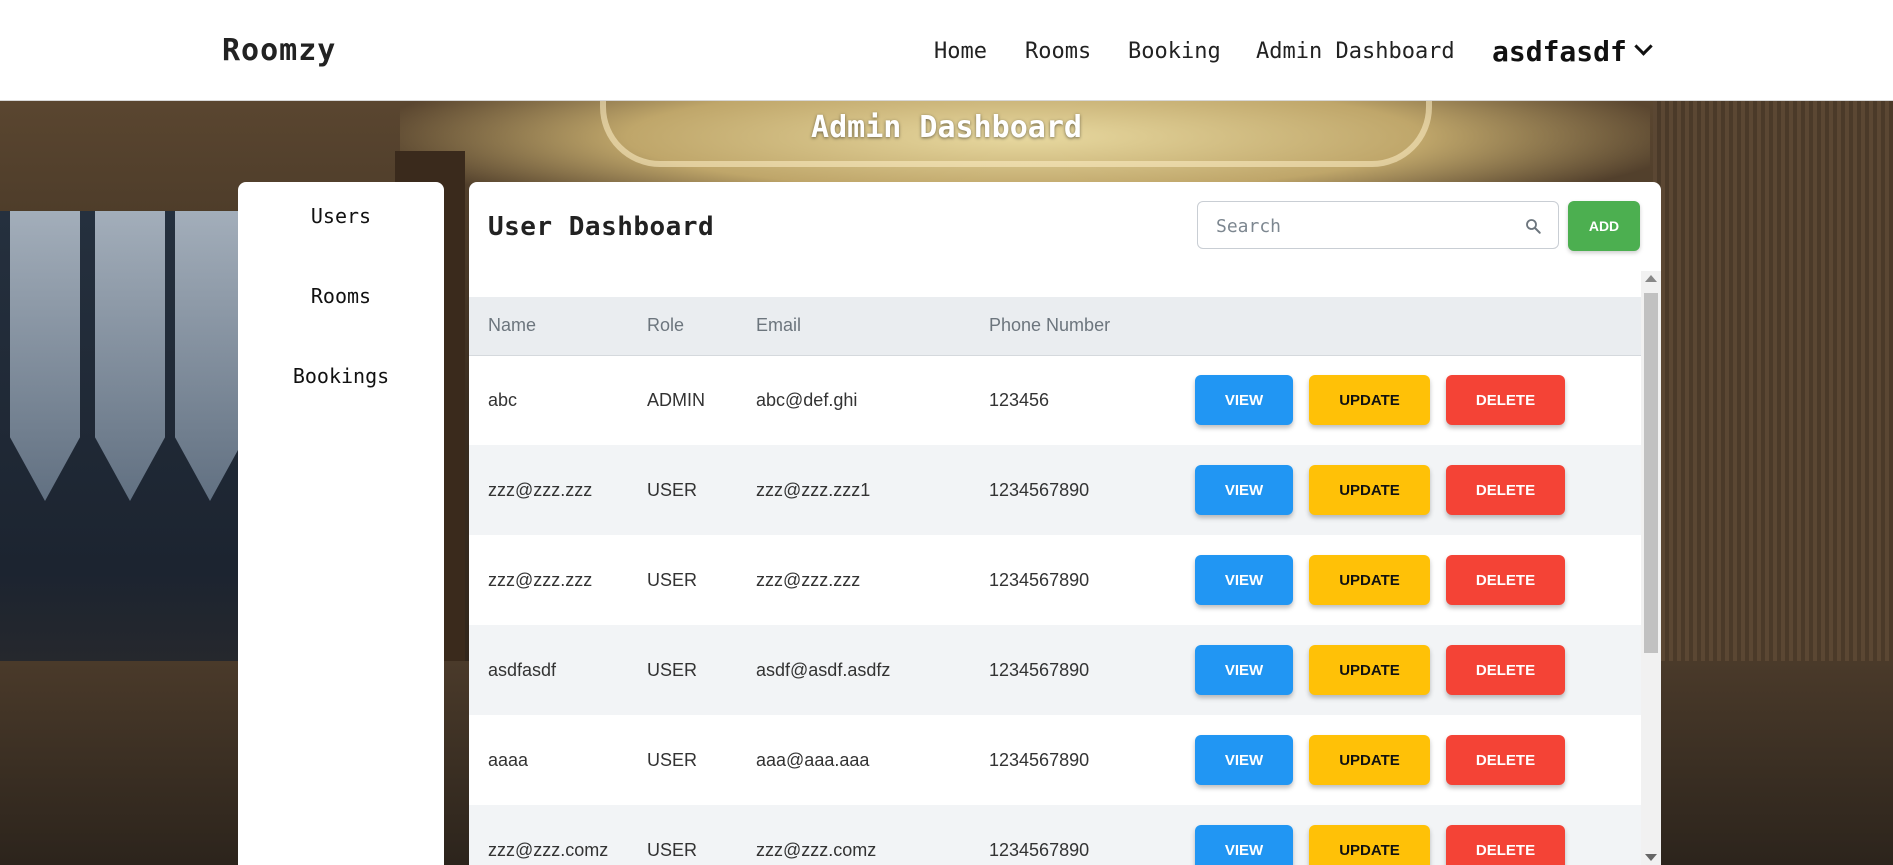 The height and width of the screenshot is (865, 1893). What do you see at coordinates (1092, 326) in the screenshot?
I see `column-header-phone: Phone Number` at bounding box center [1092, 326].